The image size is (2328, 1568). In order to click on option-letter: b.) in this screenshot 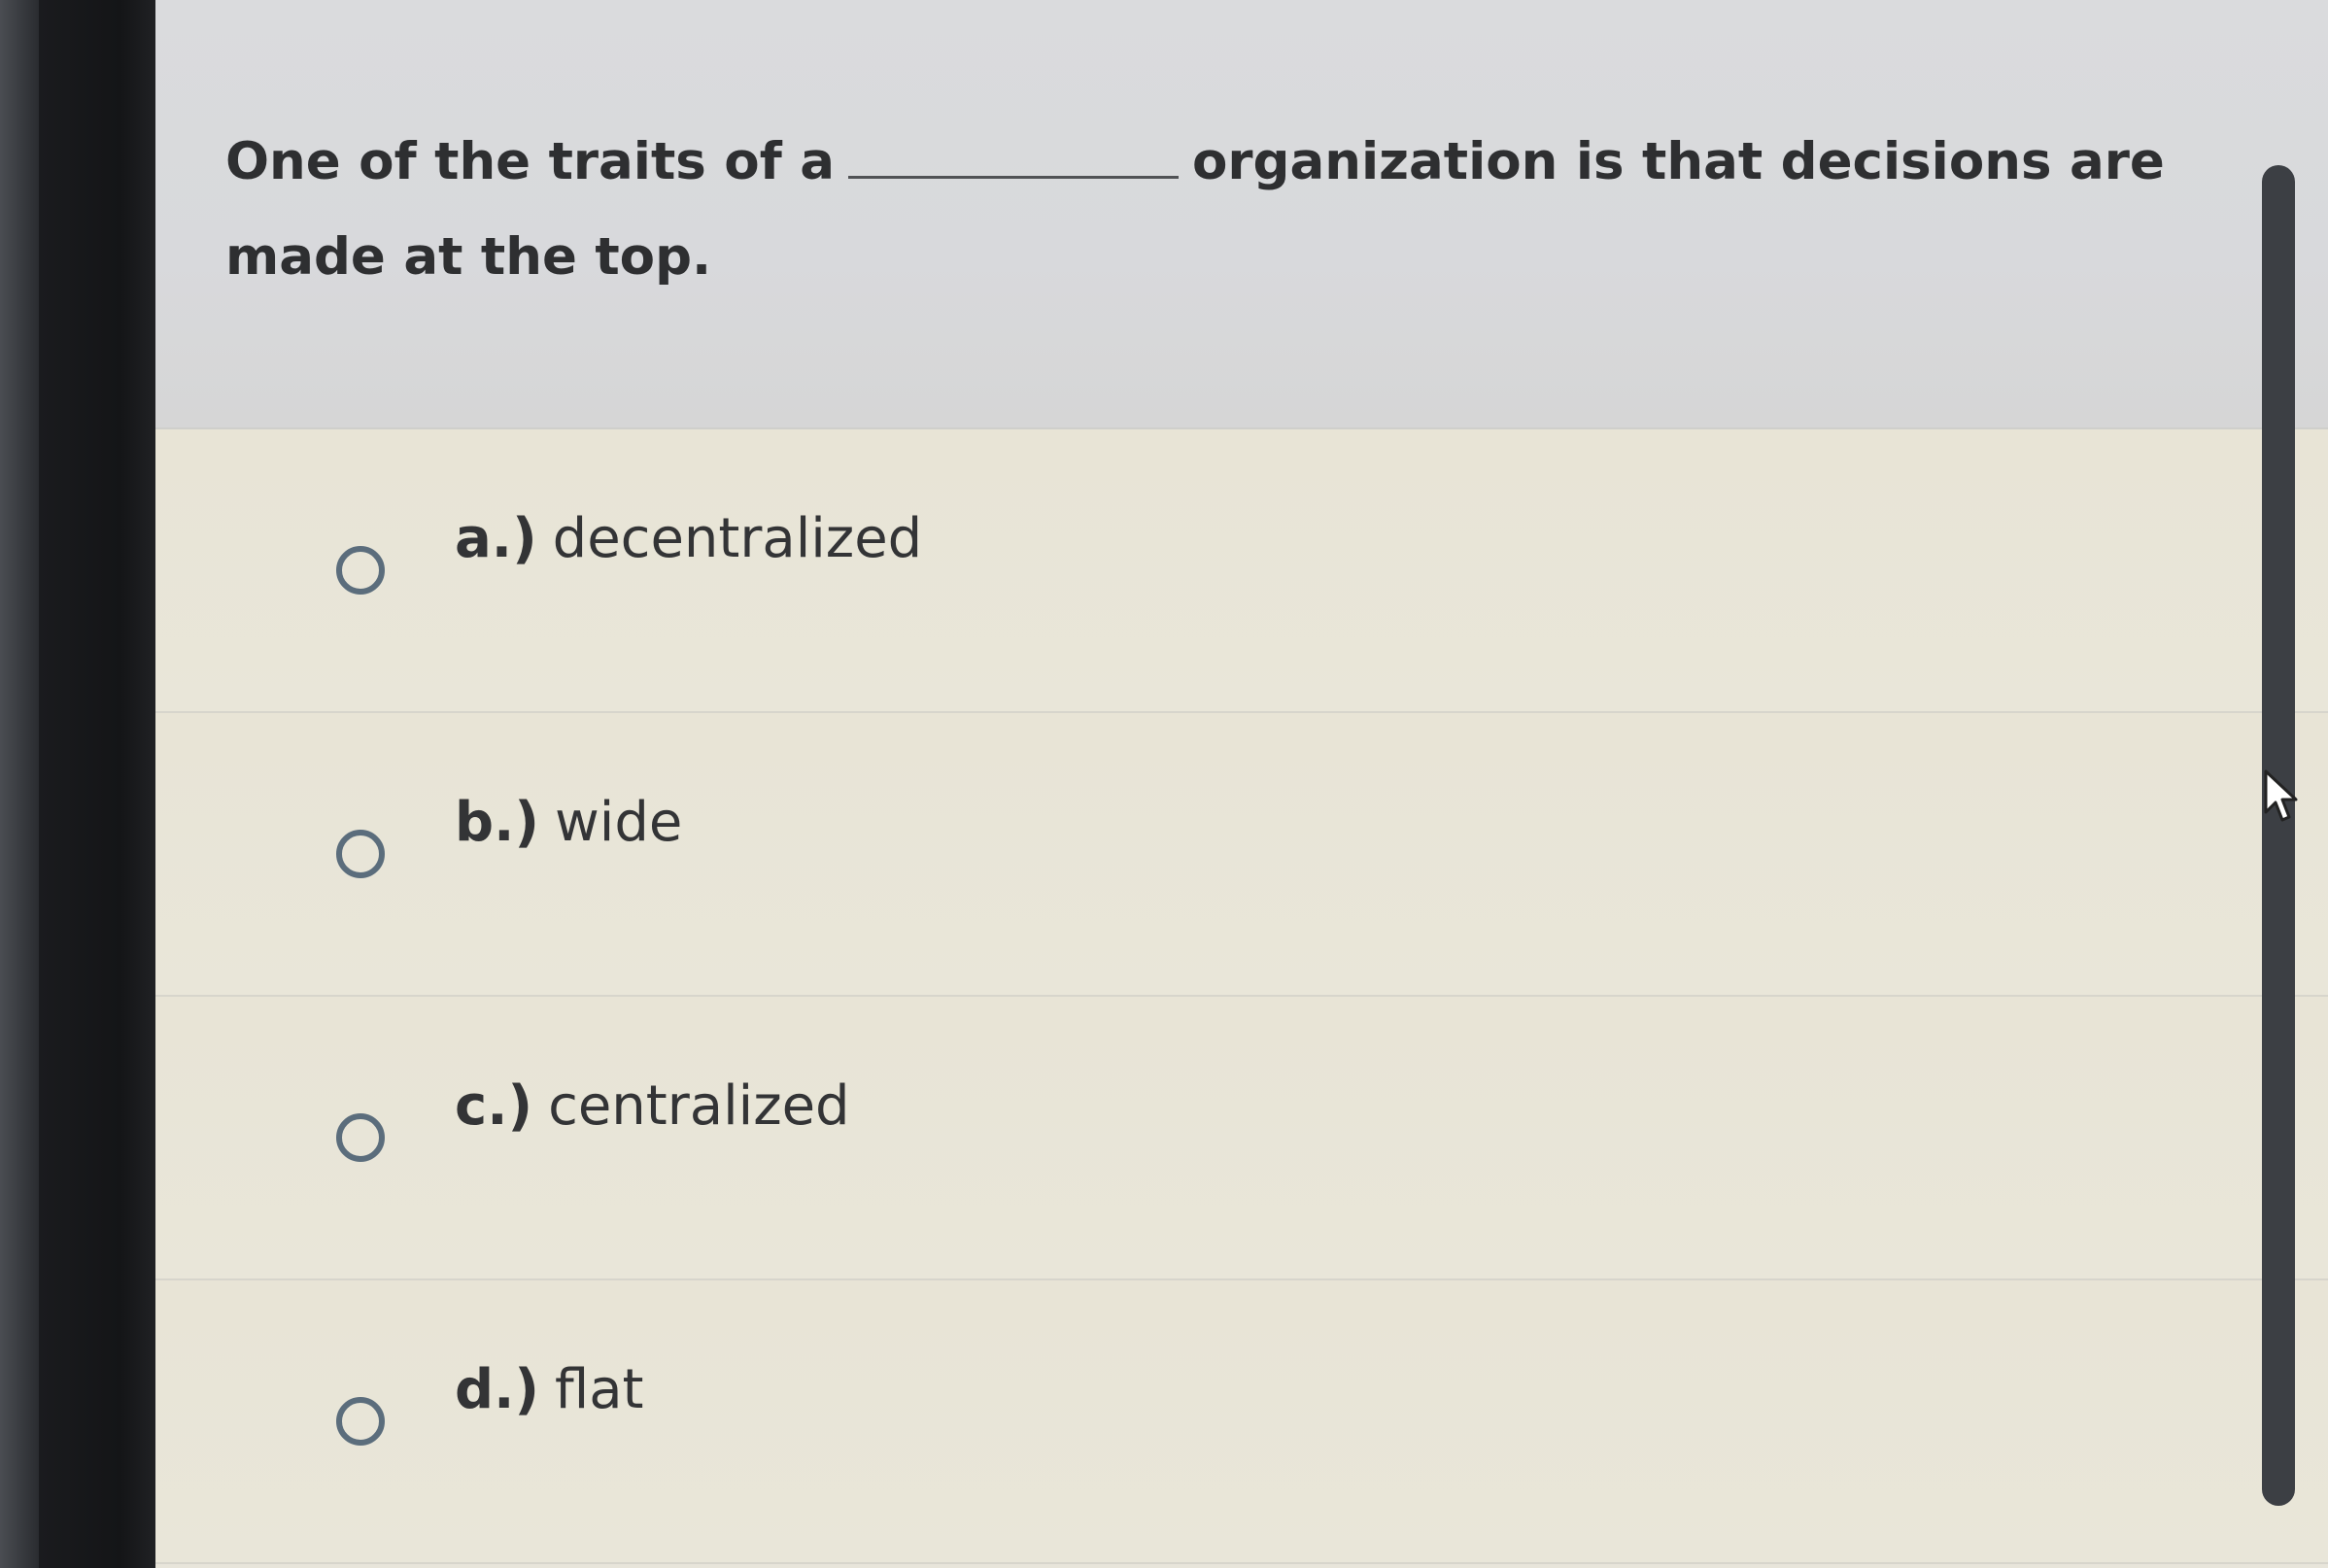, I will do `click(497, 822)`.